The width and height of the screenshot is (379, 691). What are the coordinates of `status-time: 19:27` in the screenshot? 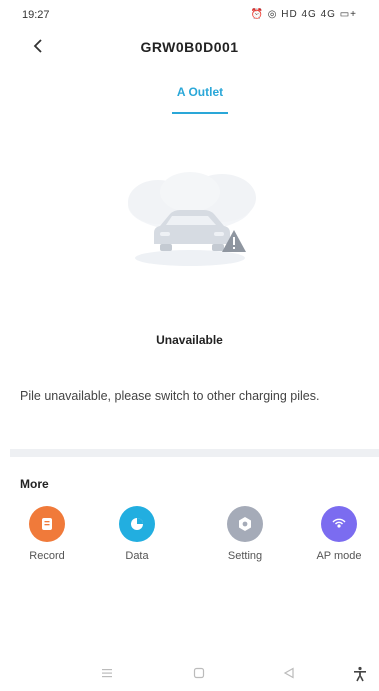 It's located at (36, 15).